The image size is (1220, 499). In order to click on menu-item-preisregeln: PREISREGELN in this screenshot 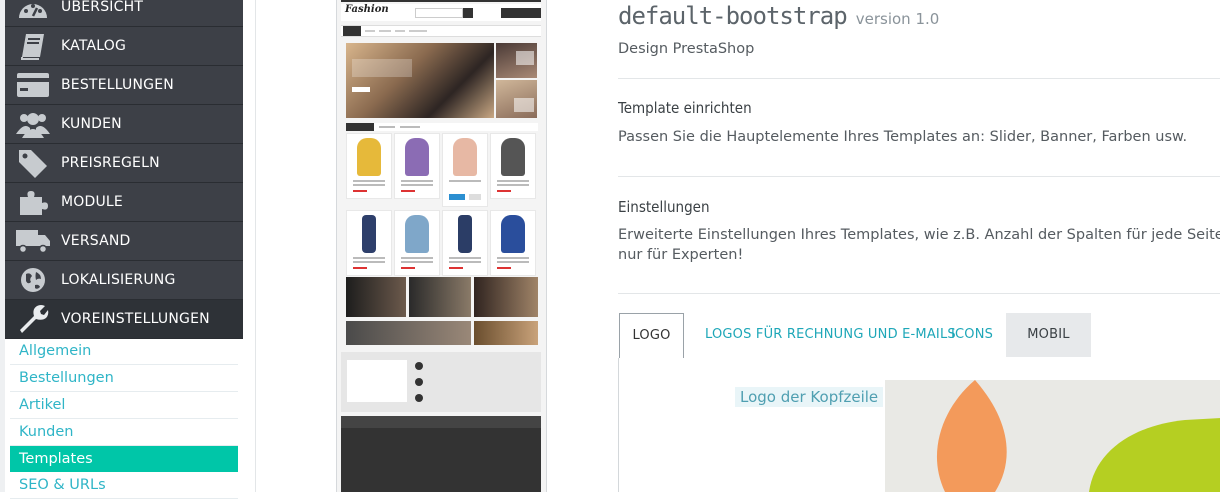, I will do `click(124, 163)`.